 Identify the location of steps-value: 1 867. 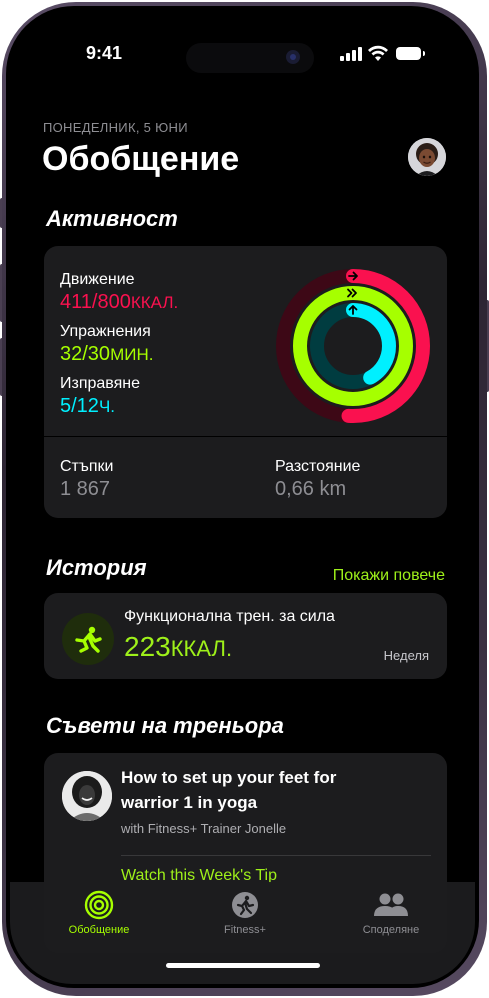
(85, 489).